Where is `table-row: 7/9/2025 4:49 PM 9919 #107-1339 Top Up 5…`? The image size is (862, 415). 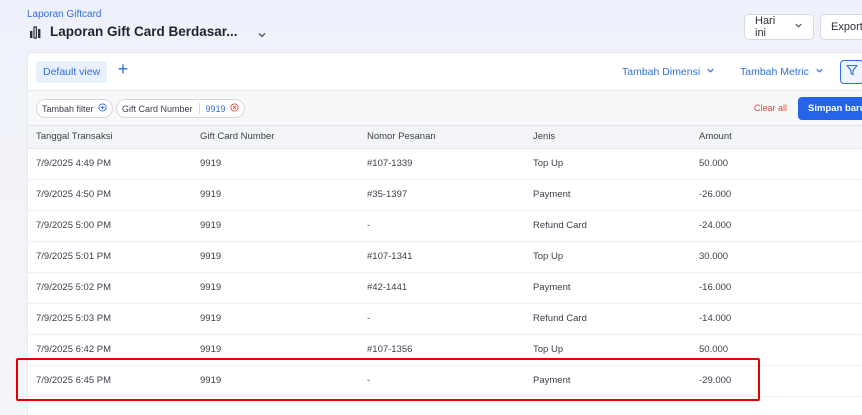 table-row: 7/9/2025 4:49 PM 9919 #107-1339 Top Up 5… is located at coordinates (445, 164).